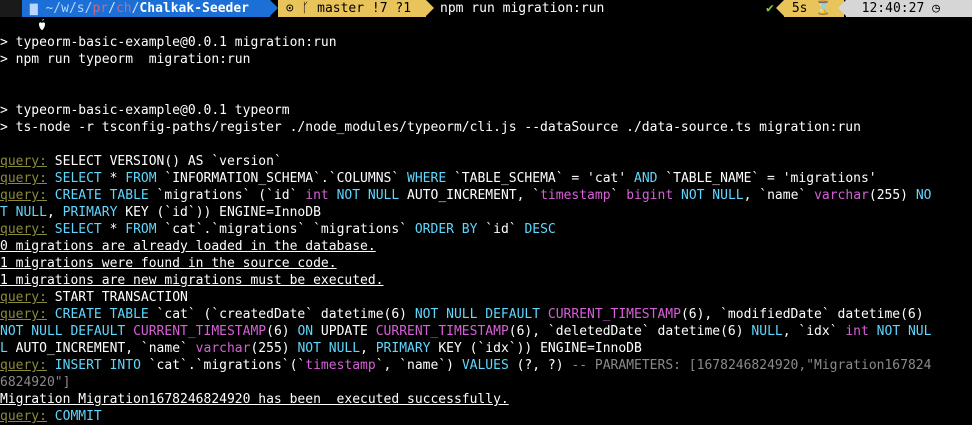 This screenshot has width=972, height=425. Describe the element at coordinates (194, 8) in the screenshot. I see `current-folder: Chalkak-Seeder` at that location.